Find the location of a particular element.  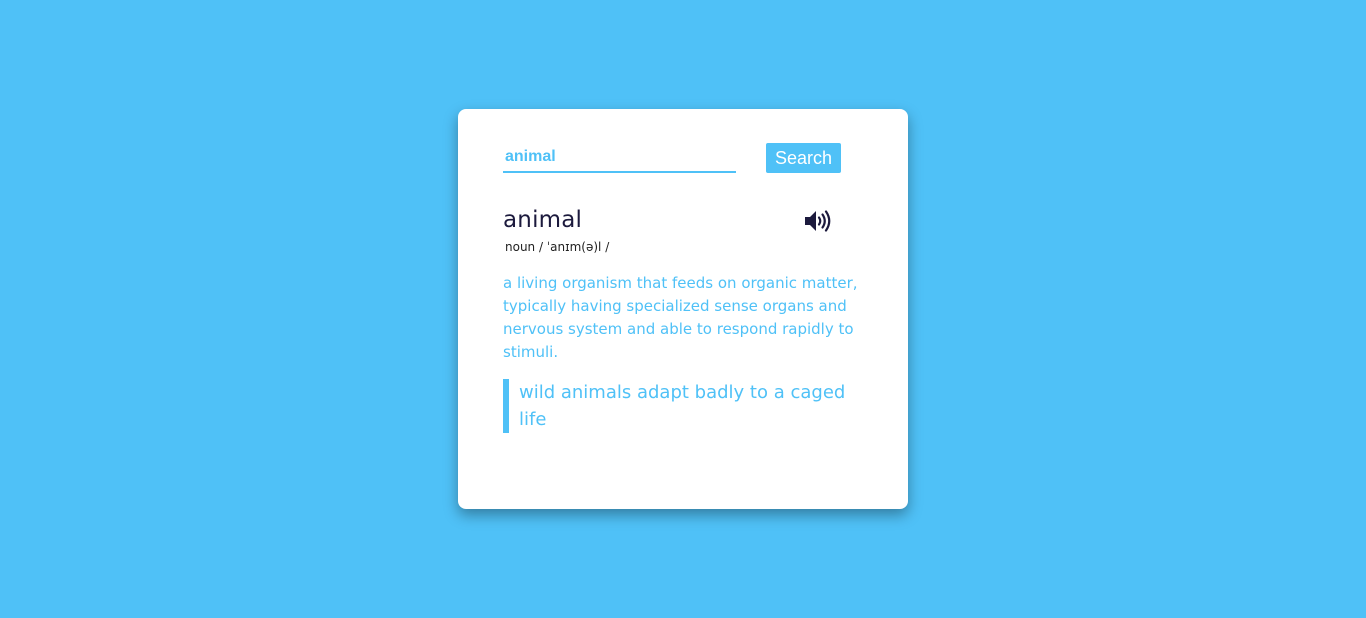

phonetic-spelling: ˈanɪm(ə)l is located at coordinates (574, 247).